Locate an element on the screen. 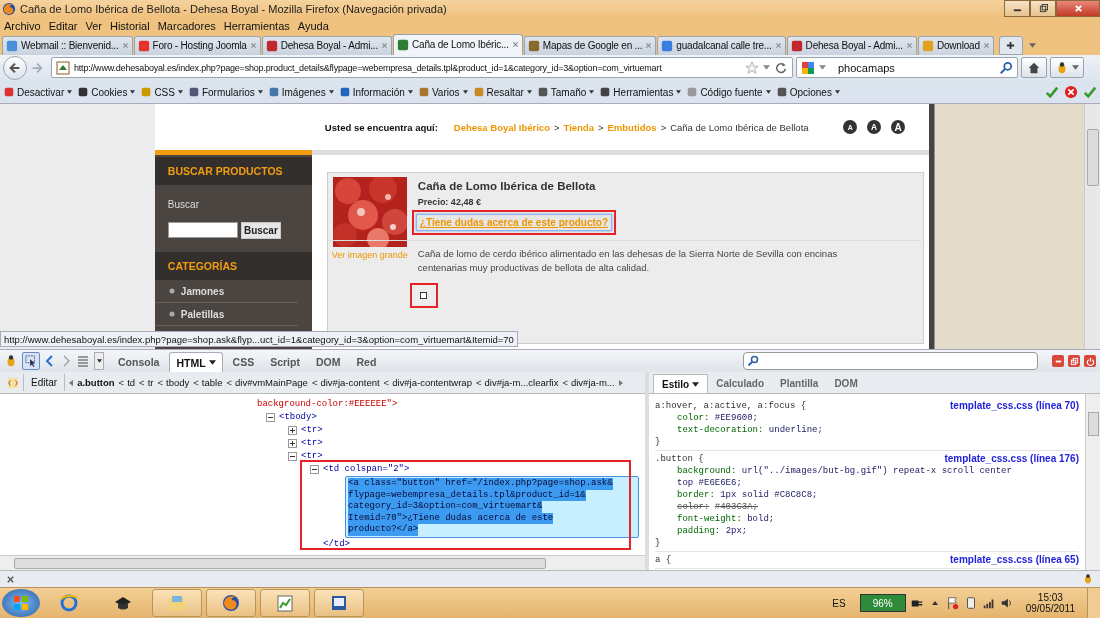 This screenshot has height=618, width=1100. toolbar-menu: Varios is located at coordinates (442, 92).